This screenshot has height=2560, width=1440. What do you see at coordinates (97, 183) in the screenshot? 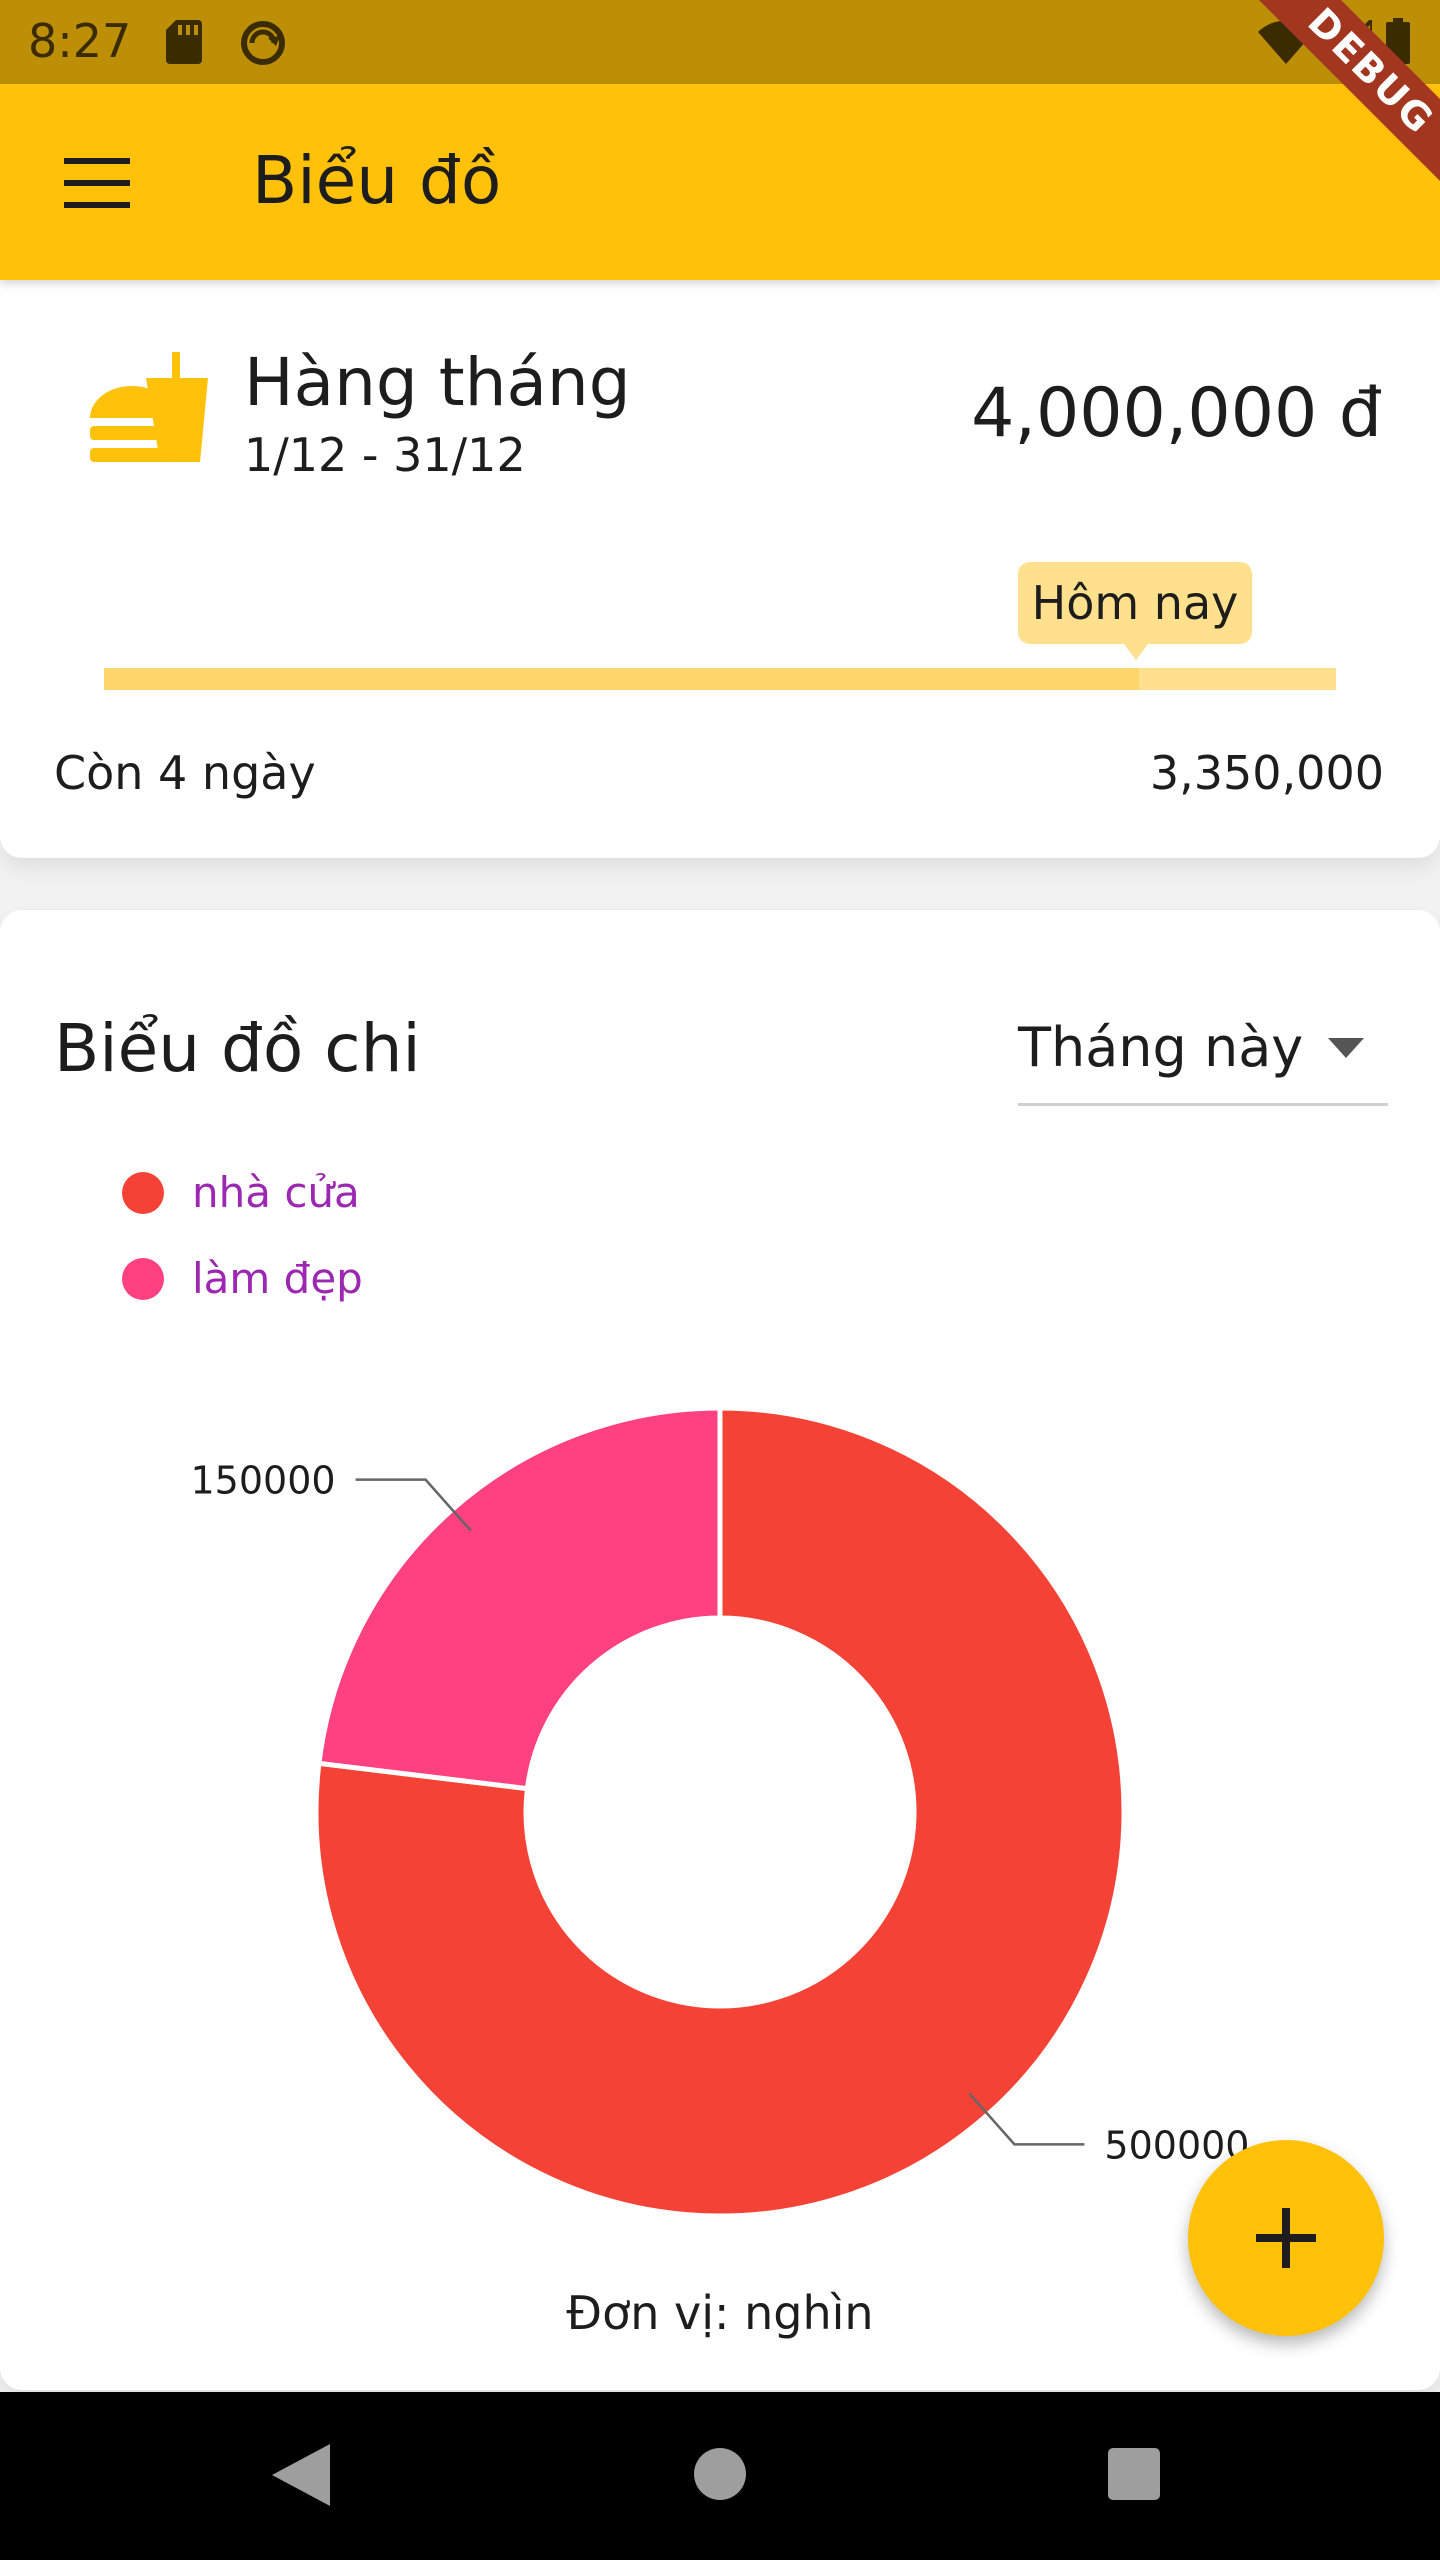
I see `menu-icon` at bounding box center [97, 183].